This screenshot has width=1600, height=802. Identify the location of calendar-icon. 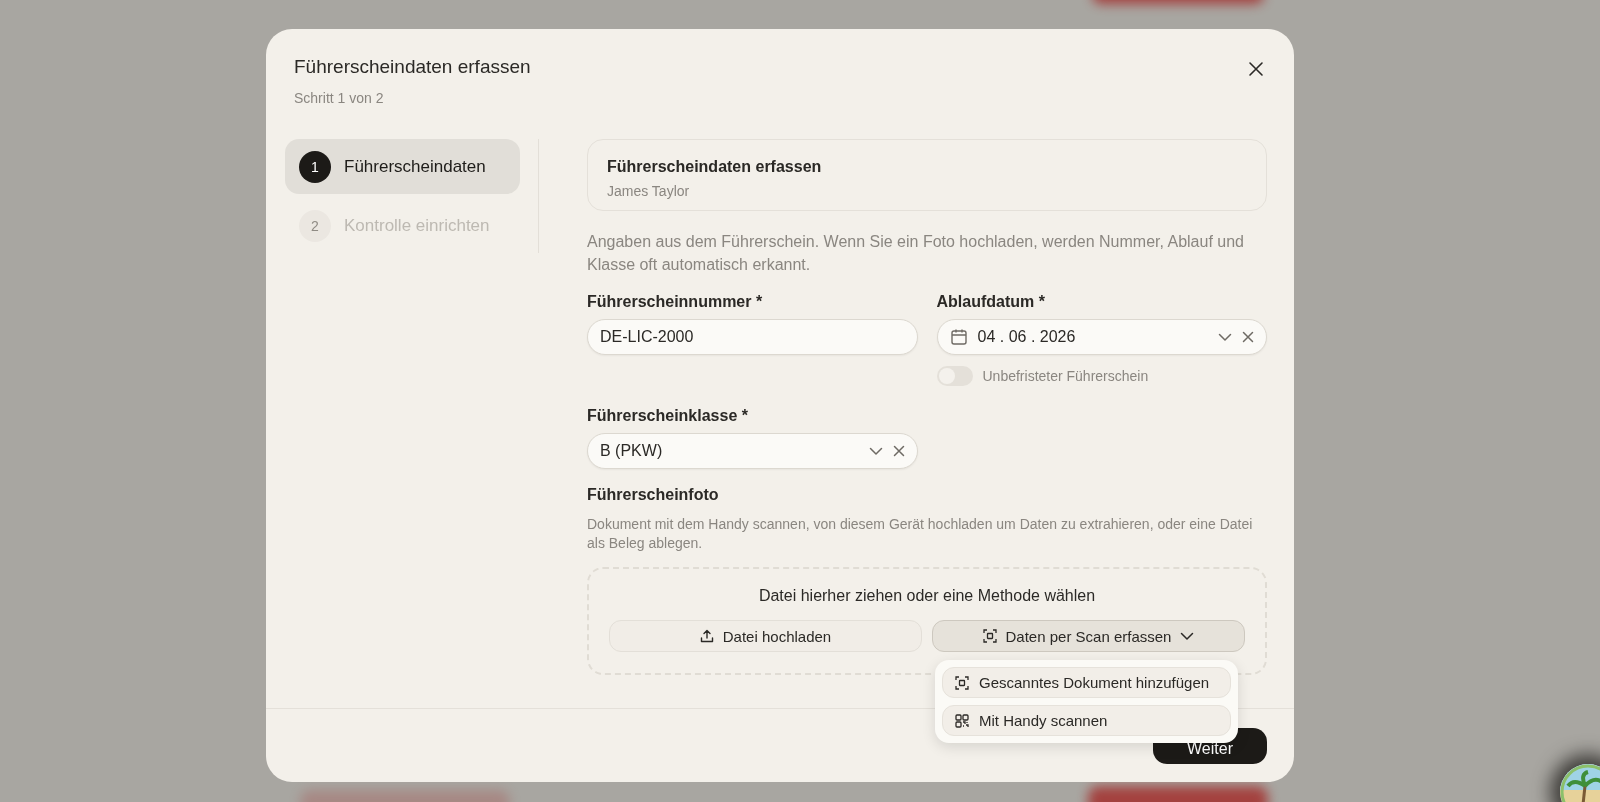
(958, 337).